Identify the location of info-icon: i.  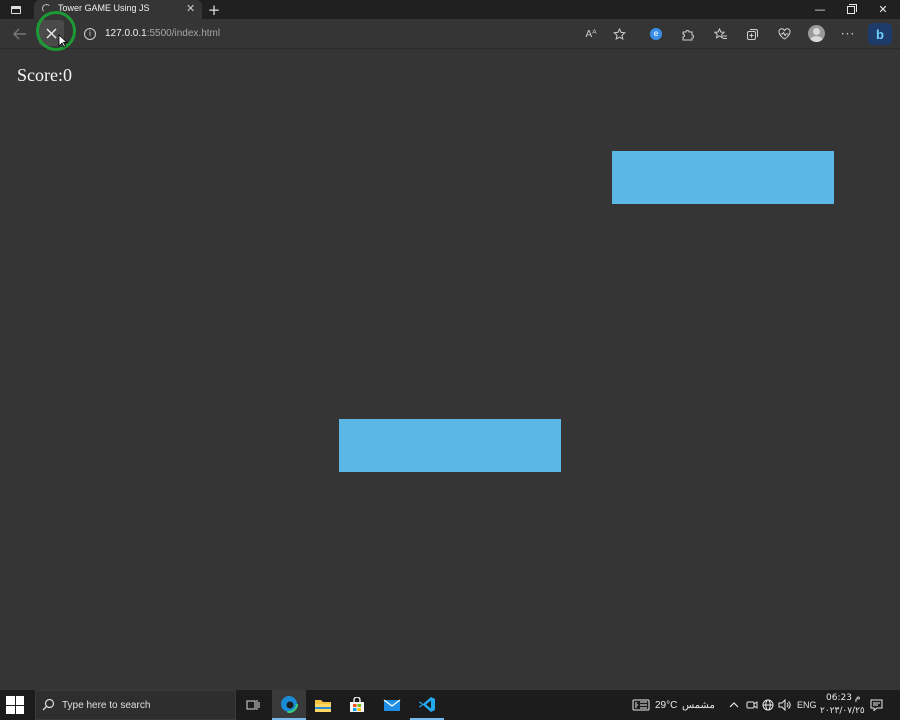
(90, 34).